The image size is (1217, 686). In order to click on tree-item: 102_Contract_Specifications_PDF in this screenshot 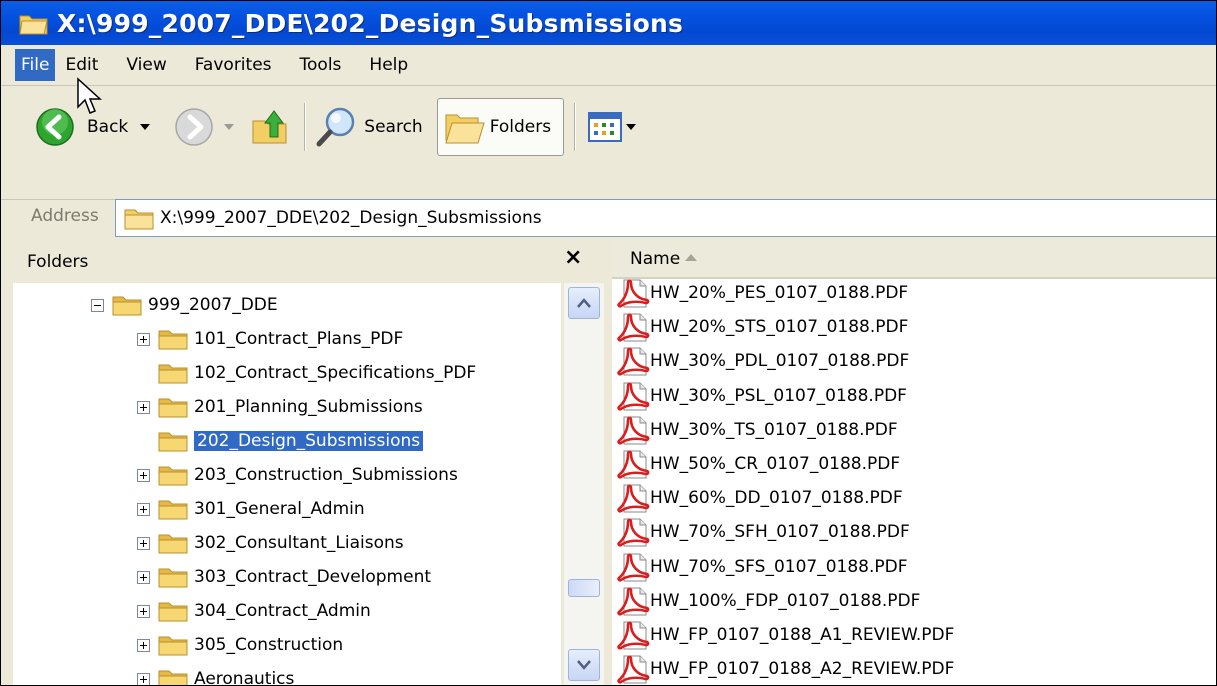, I will do `click(317, 373)`.